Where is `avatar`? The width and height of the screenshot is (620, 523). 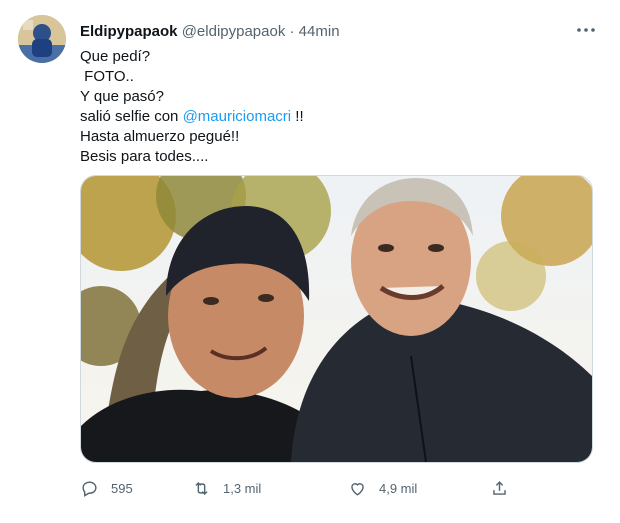 avatar is located at coordinates (42, 39).